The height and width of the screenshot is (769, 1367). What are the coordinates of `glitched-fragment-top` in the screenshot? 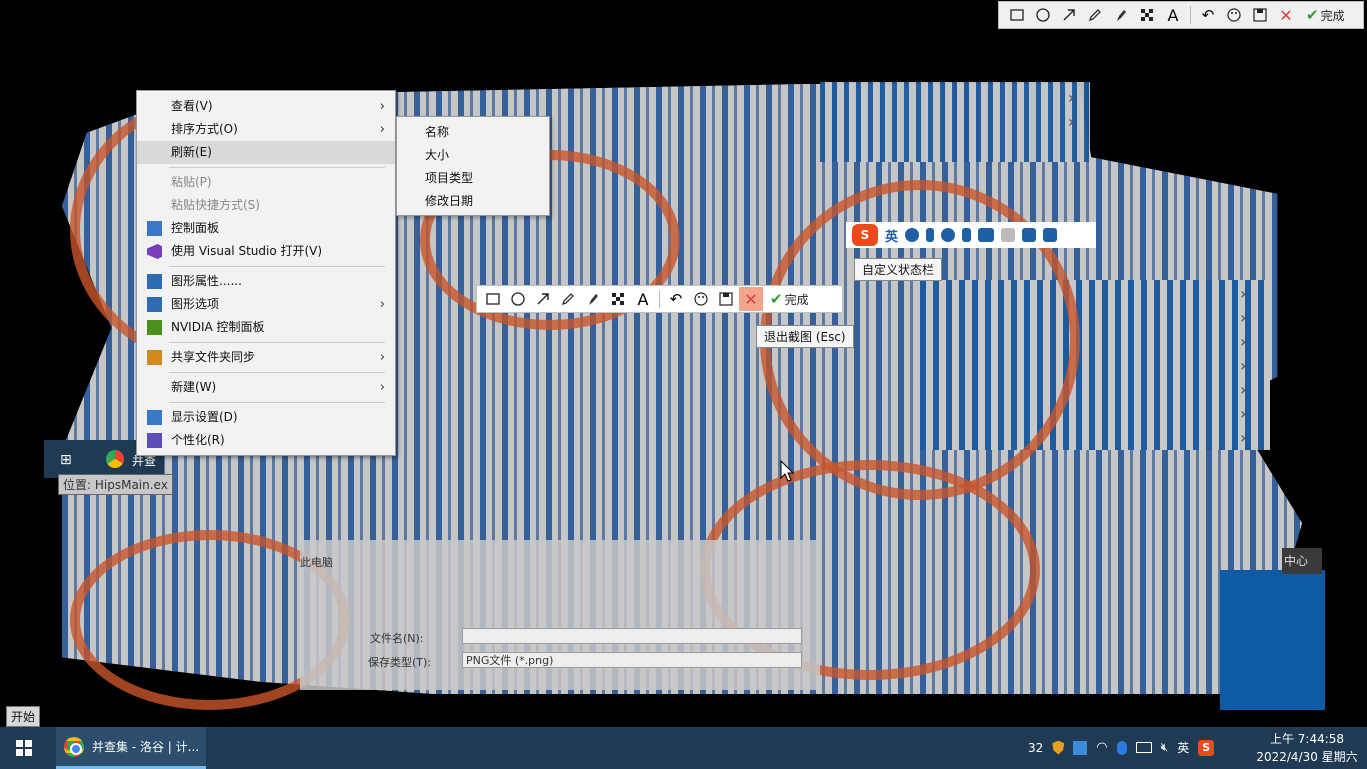 It's located at (955, 122).